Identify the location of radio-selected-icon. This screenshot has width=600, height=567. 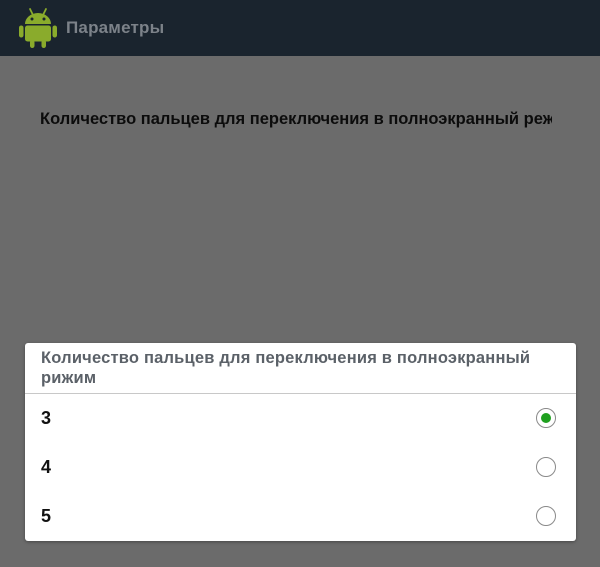
(546, 417).